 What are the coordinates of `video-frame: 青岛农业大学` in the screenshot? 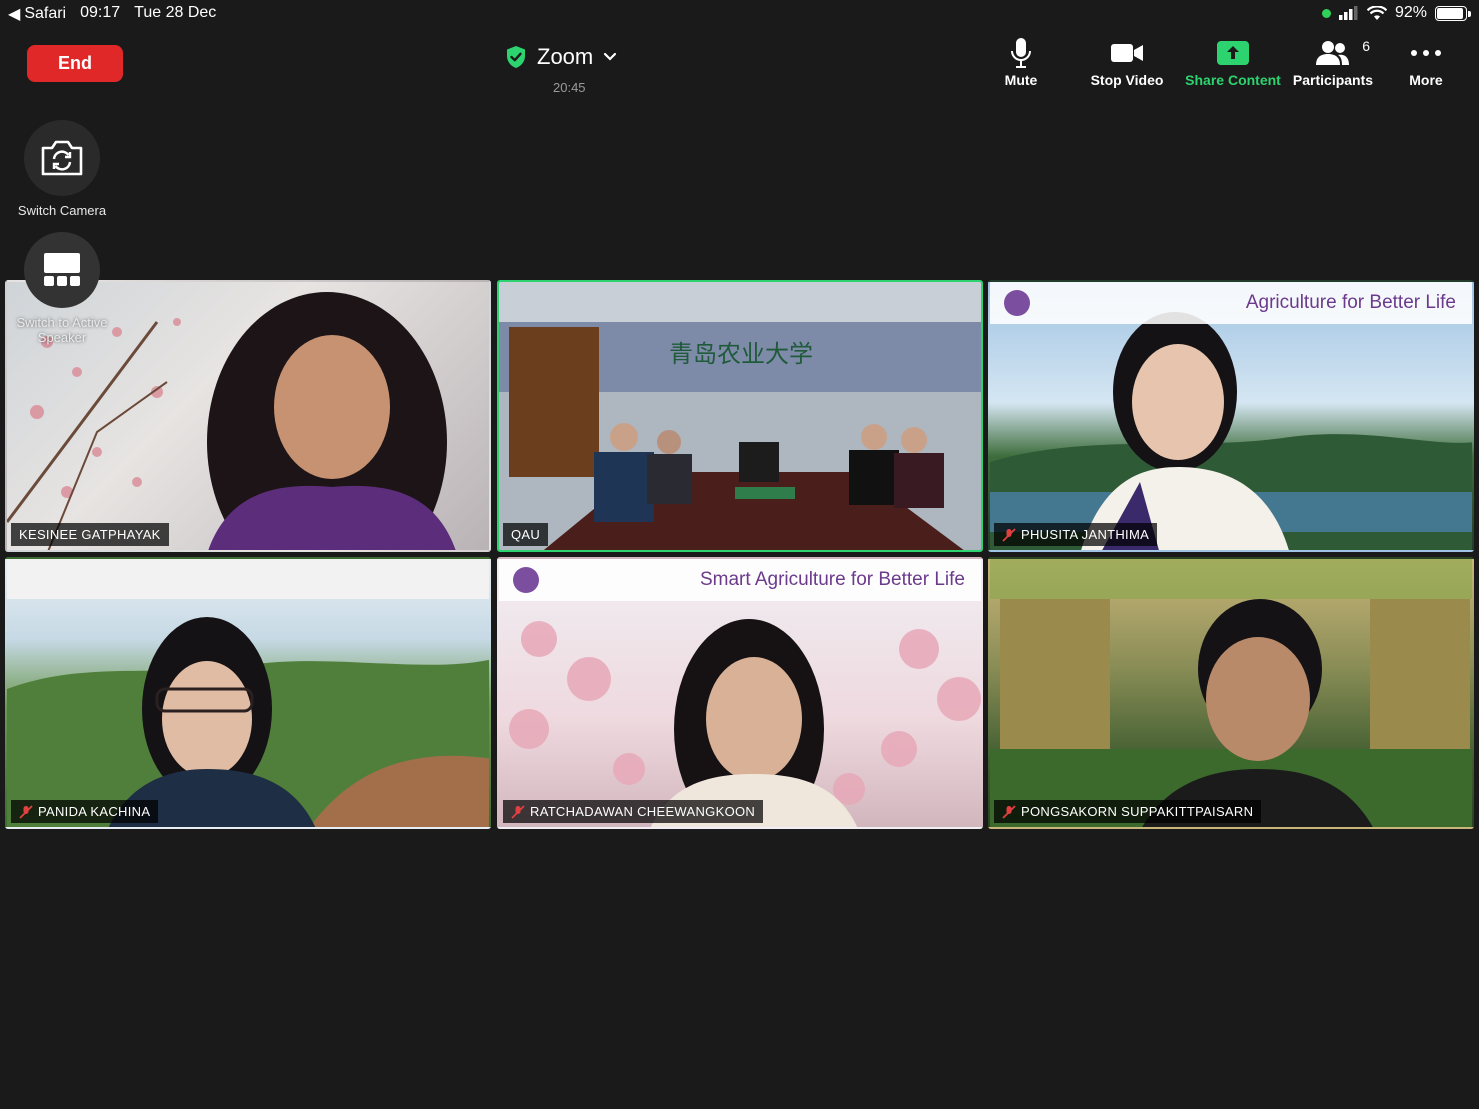 It's located at (740, 416).